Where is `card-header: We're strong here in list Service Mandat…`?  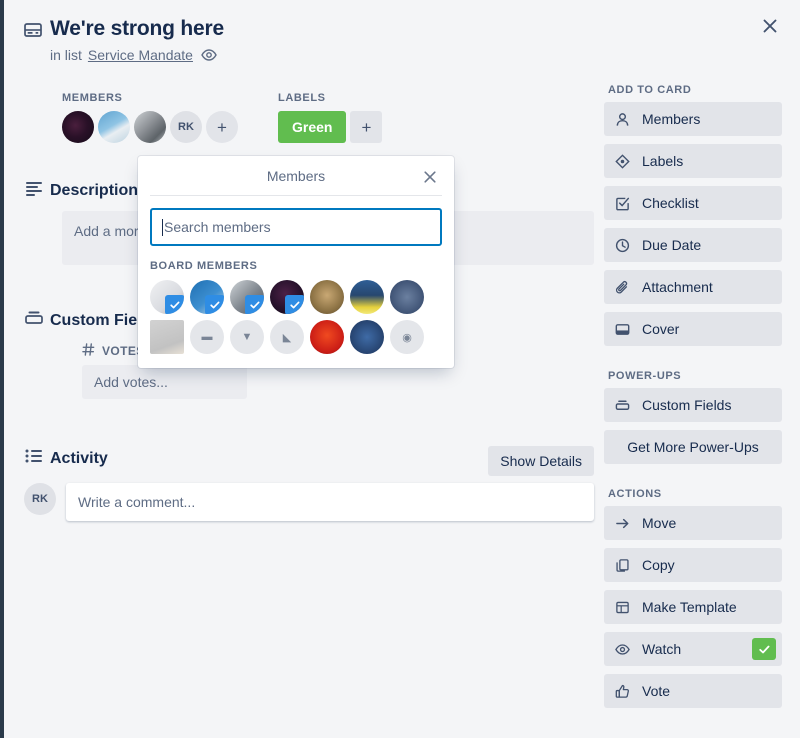
card-header: We're strong here in list Service Mandat… is located at coordinates (319, 39).